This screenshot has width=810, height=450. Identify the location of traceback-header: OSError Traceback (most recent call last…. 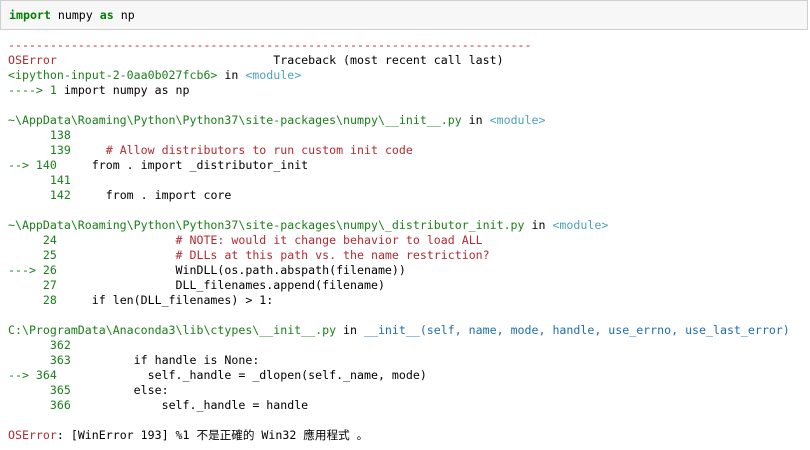
(409, 60).